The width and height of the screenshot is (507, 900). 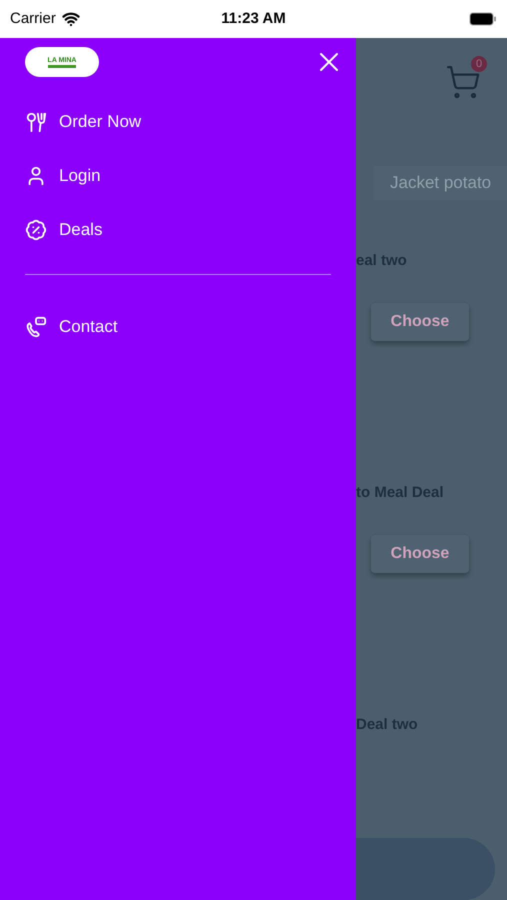 I want to click on status-time: 11:23 AM, so click(x=253, y=18).